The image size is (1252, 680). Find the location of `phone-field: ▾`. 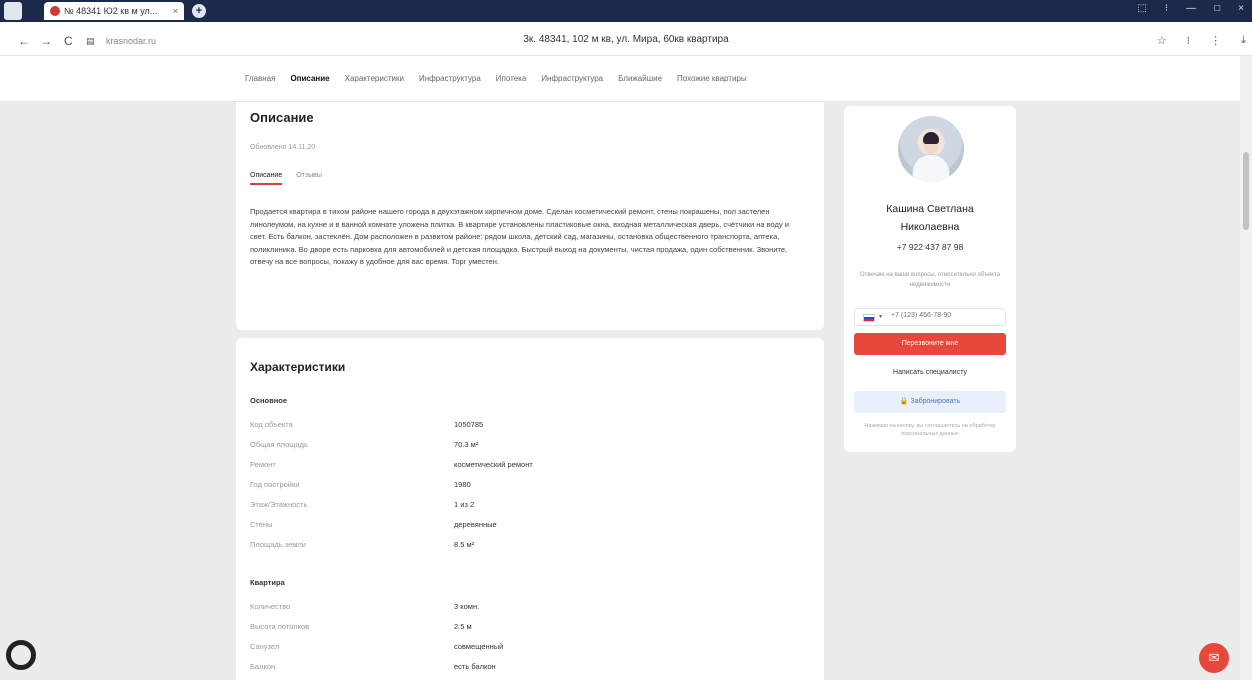

phone-field: ▾ is located at coordinates (930, 317).